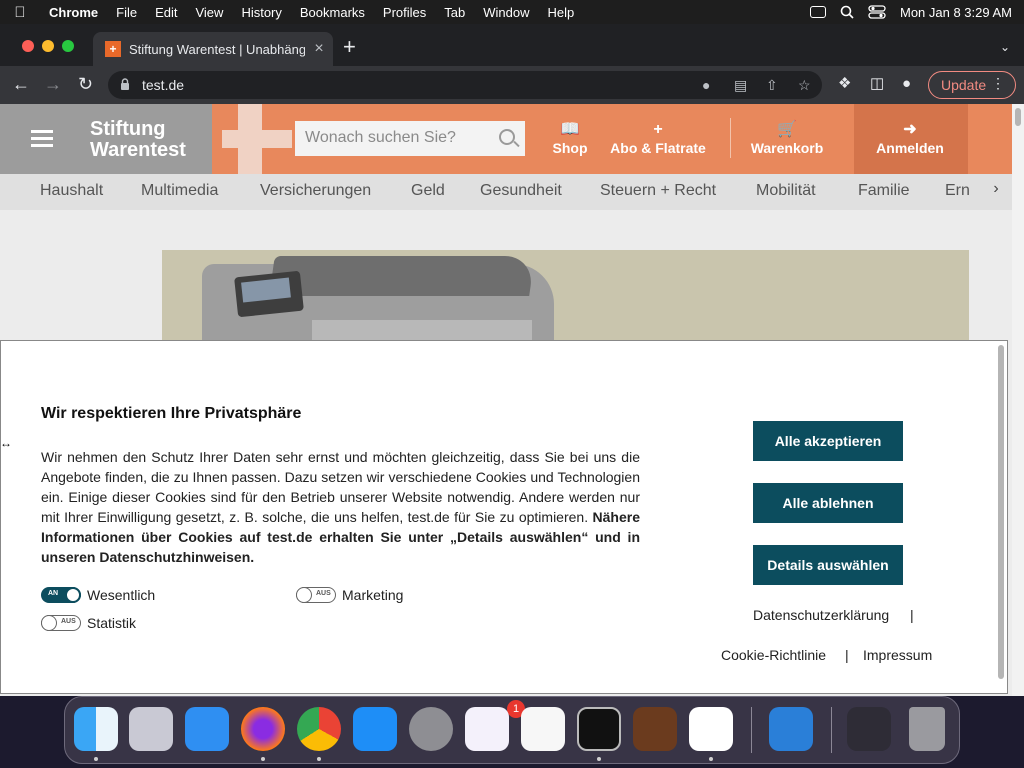  Describe the element at coordinates (163, 85) in the screenshot. I see `url-text: test.de` at that location.